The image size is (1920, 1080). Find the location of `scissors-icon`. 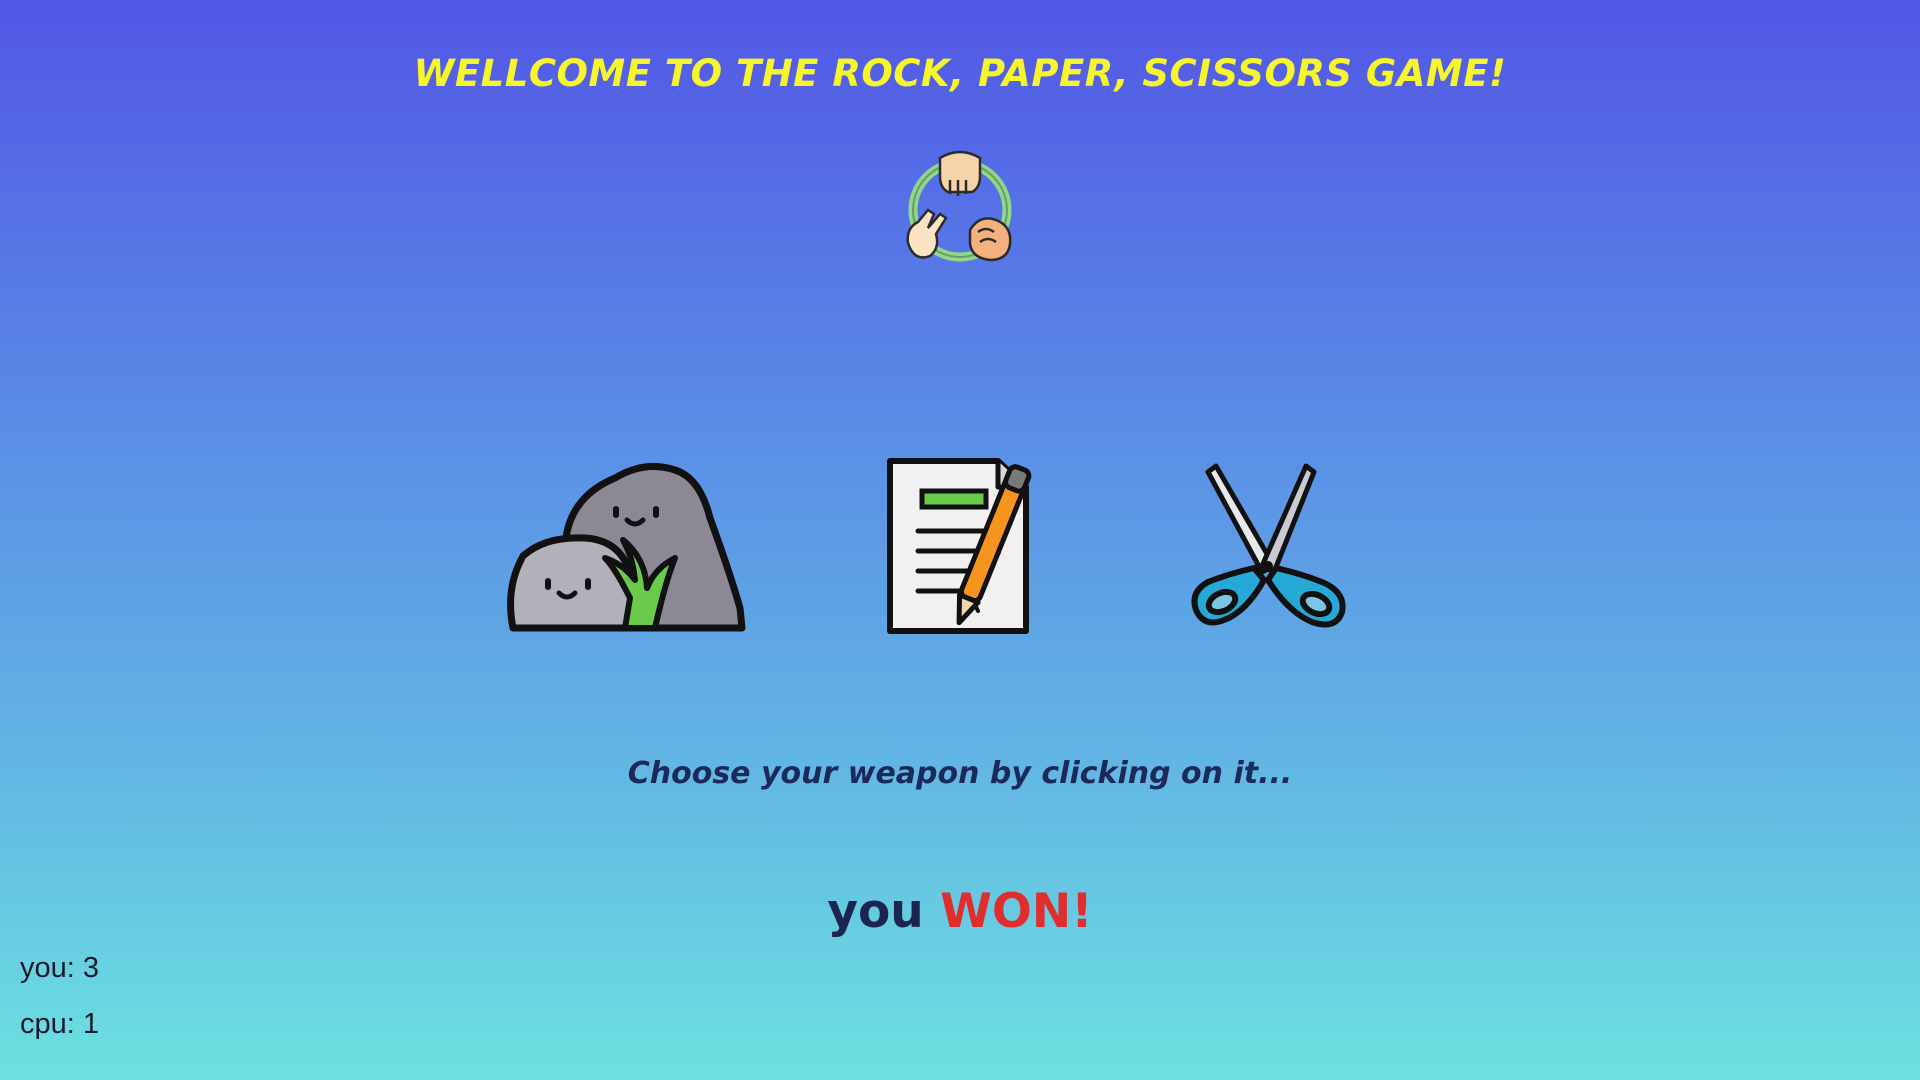

scissors-icon is located at coordinates (1268, 545).